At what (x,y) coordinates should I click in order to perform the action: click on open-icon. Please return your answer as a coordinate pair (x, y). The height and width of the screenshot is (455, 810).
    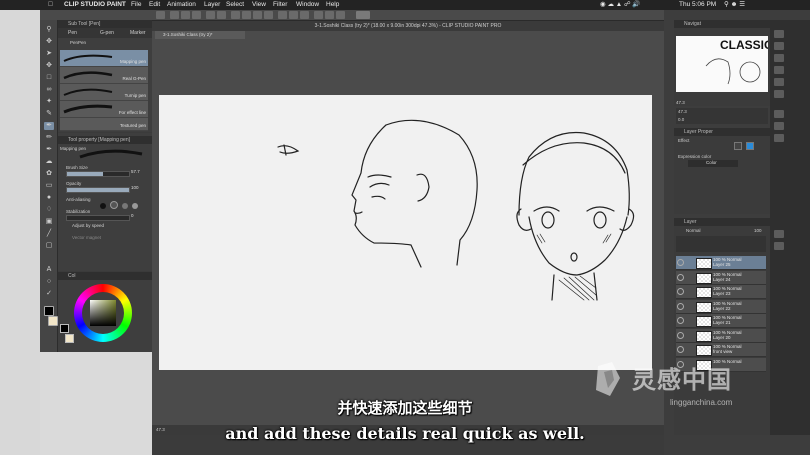
    Looking at the image, I should click on (185, 15).